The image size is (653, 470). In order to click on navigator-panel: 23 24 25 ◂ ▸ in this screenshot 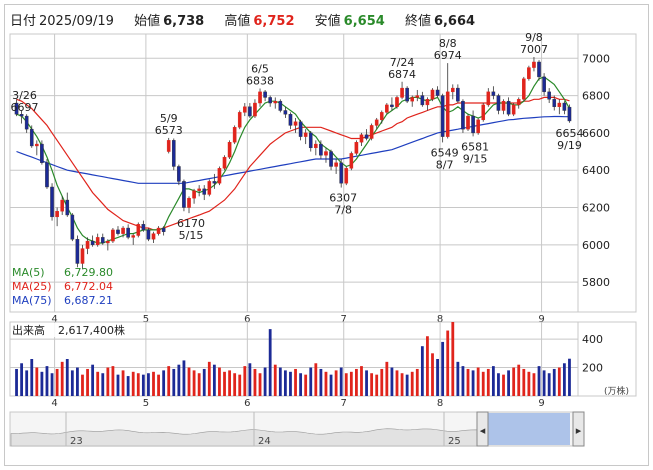, I will do `click(297, 429)`.